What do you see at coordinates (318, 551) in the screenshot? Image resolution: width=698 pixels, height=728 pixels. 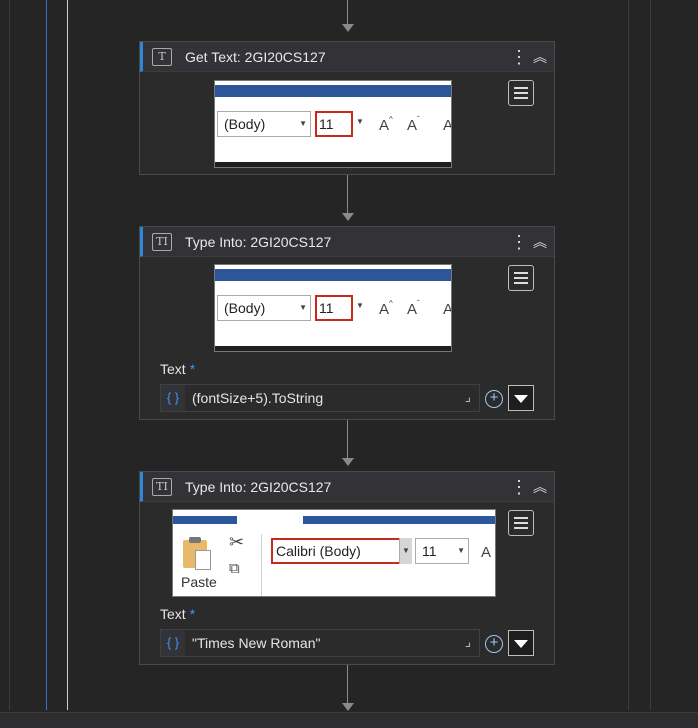 I see `font-name-value: Calibri (Body)` at bounding box center [318, 551].